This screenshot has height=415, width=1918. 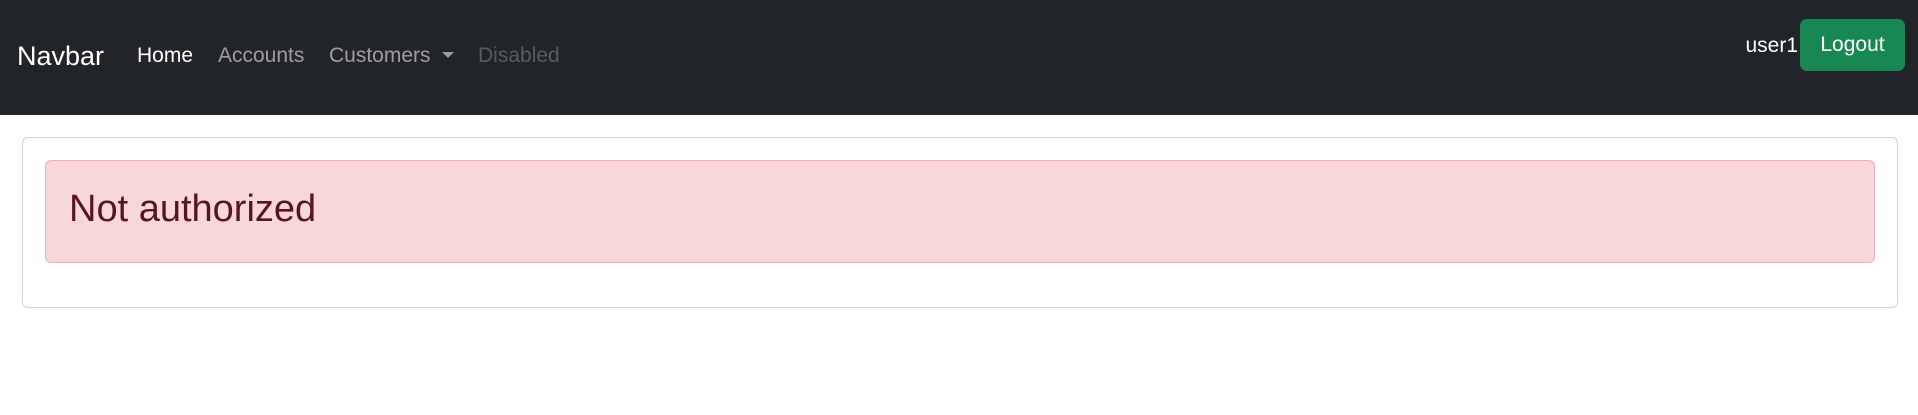 I want to click on chevron-down-icon, so click(x=447, y=55).